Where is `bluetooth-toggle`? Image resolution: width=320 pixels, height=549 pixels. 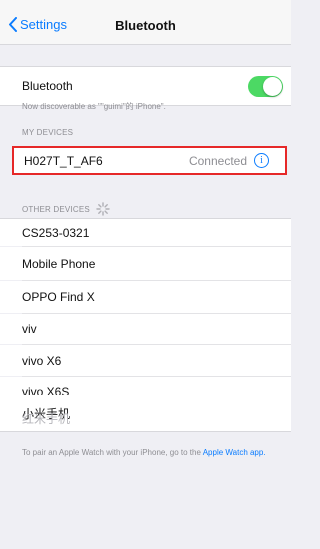
bluetooth-toggle is located at coordinates (265, 86).